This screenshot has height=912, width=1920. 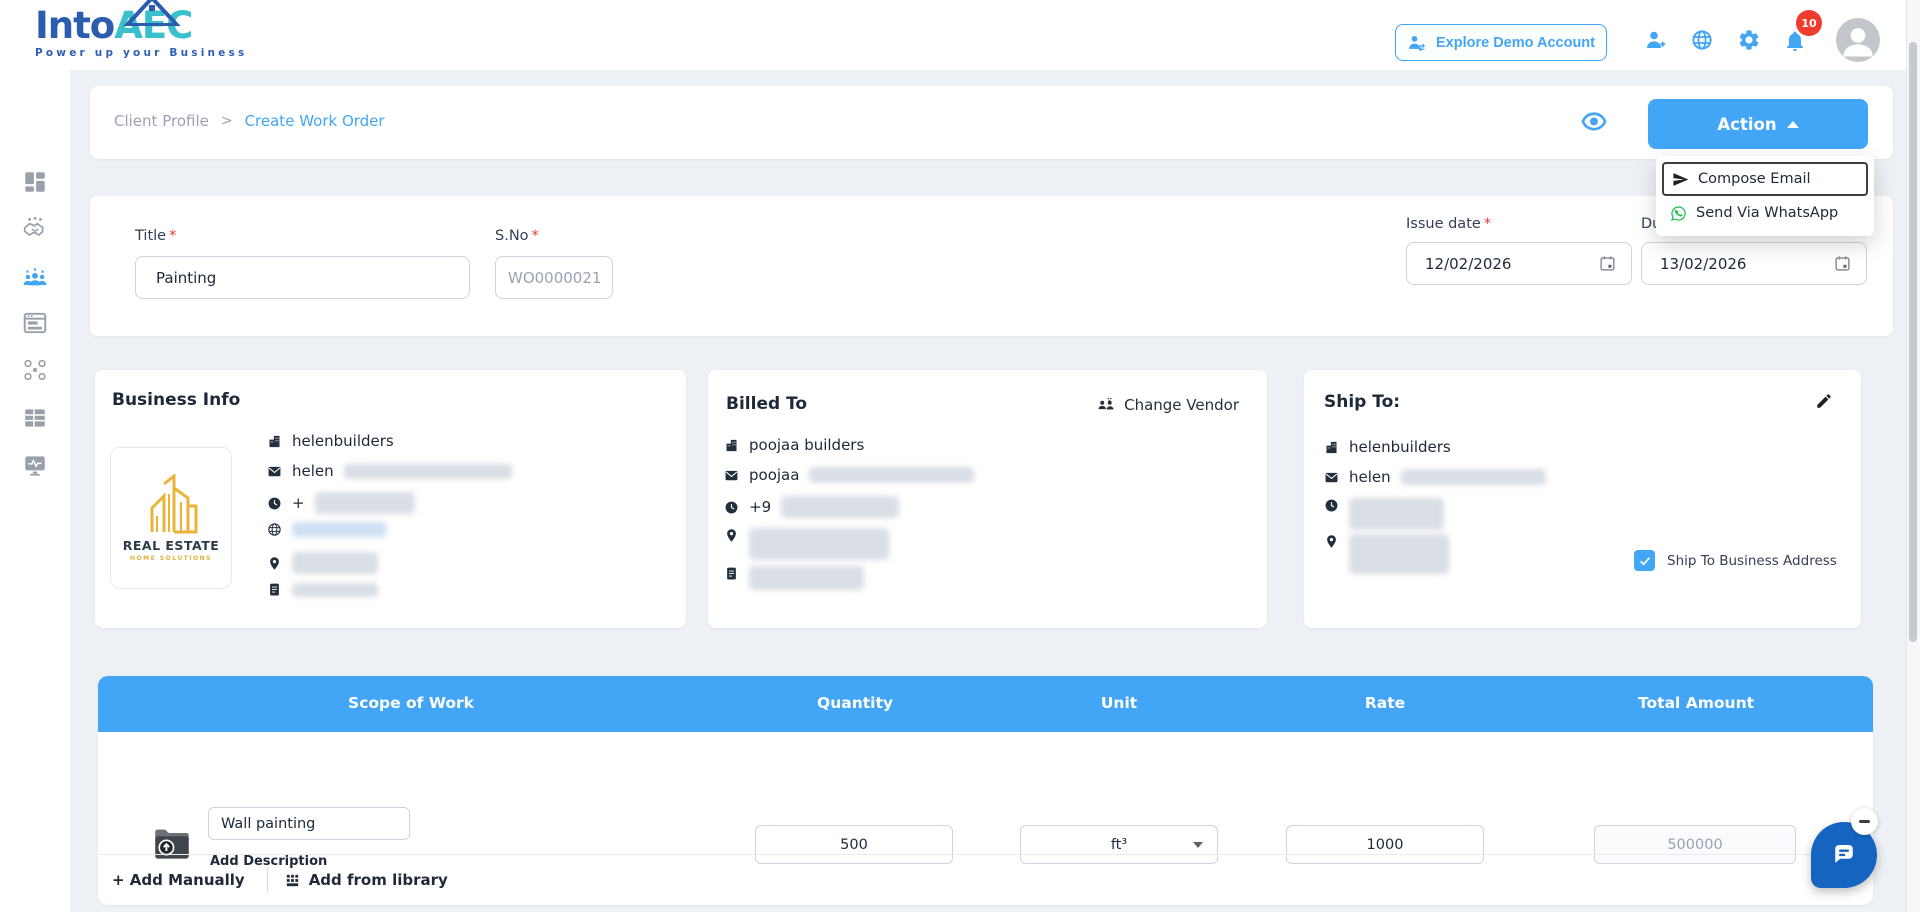 What do you see at coordinates (1385, 703) in the screenshot?
I see `col-header-rate: Rate` at bounding box center [1385, 703].